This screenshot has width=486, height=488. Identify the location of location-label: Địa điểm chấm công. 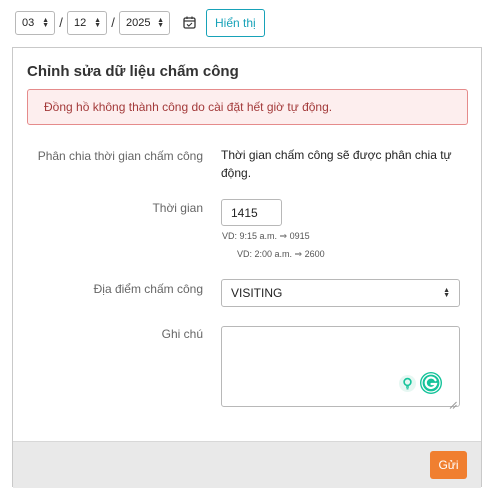
(148, 289).